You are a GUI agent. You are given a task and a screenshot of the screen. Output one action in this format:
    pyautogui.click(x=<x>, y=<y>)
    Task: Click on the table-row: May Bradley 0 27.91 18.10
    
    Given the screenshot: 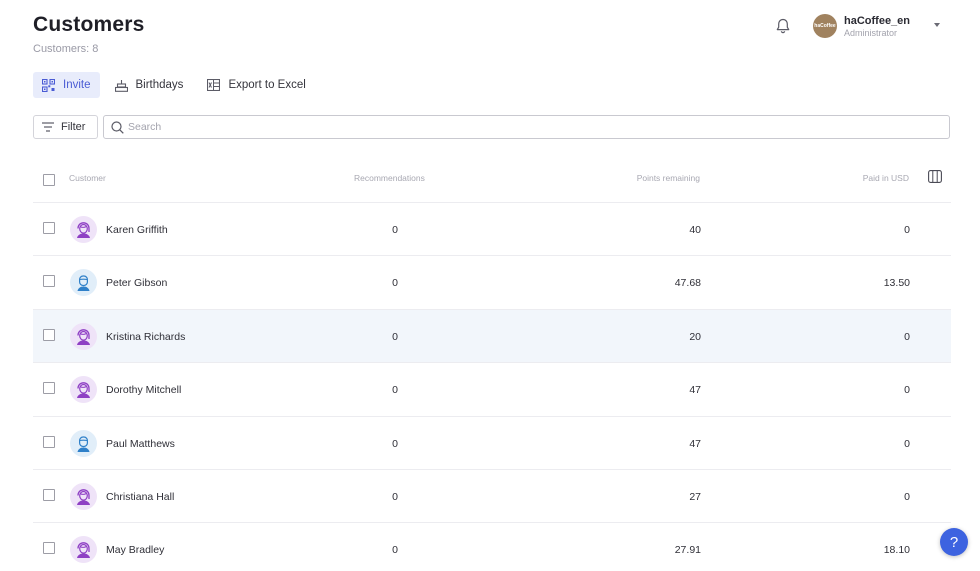 What is the action you would take?
    pyautogui.click(x=492, y=547)
    